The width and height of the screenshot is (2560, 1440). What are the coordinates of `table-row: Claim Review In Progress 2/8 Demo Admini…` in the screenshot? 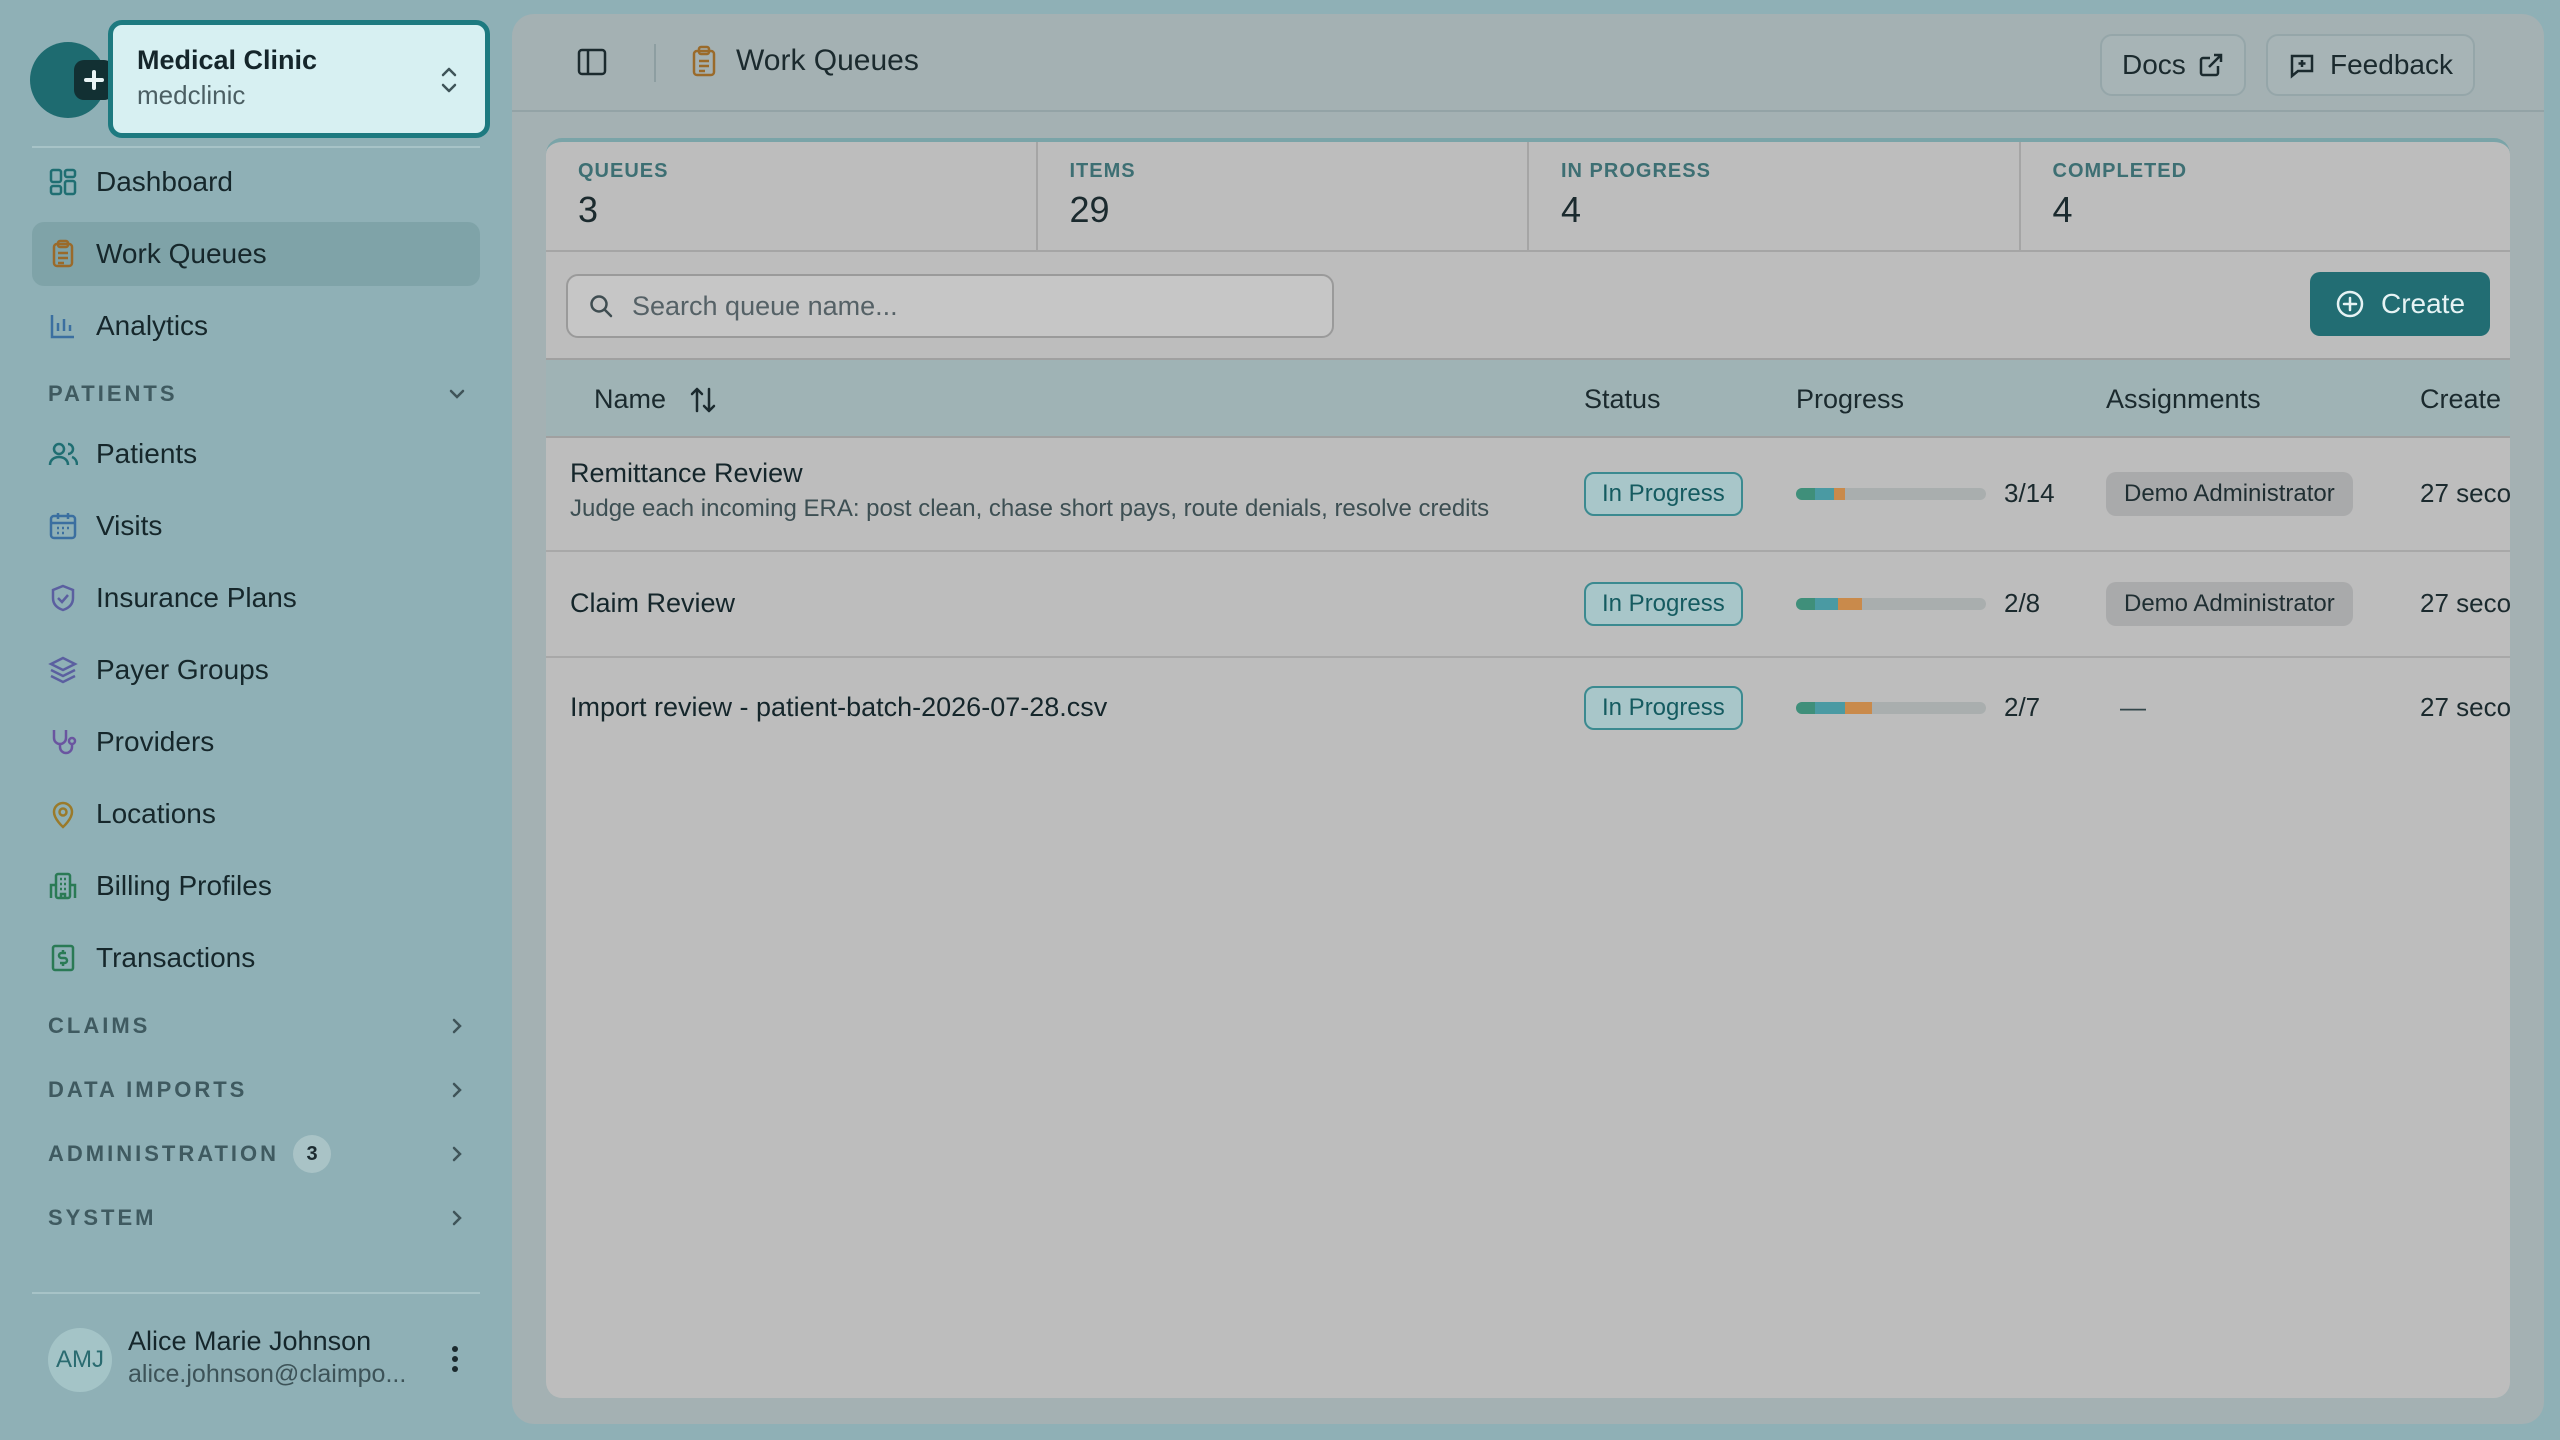 It's located at (1528, 605).